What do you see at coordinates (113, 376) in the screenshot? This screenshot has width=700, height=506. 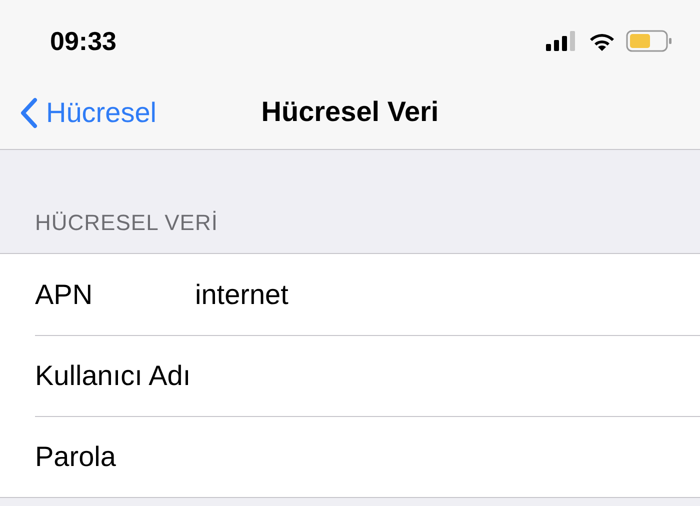 I see `row-label: Kullanıcı Adı` at bounding box center [113, 376].